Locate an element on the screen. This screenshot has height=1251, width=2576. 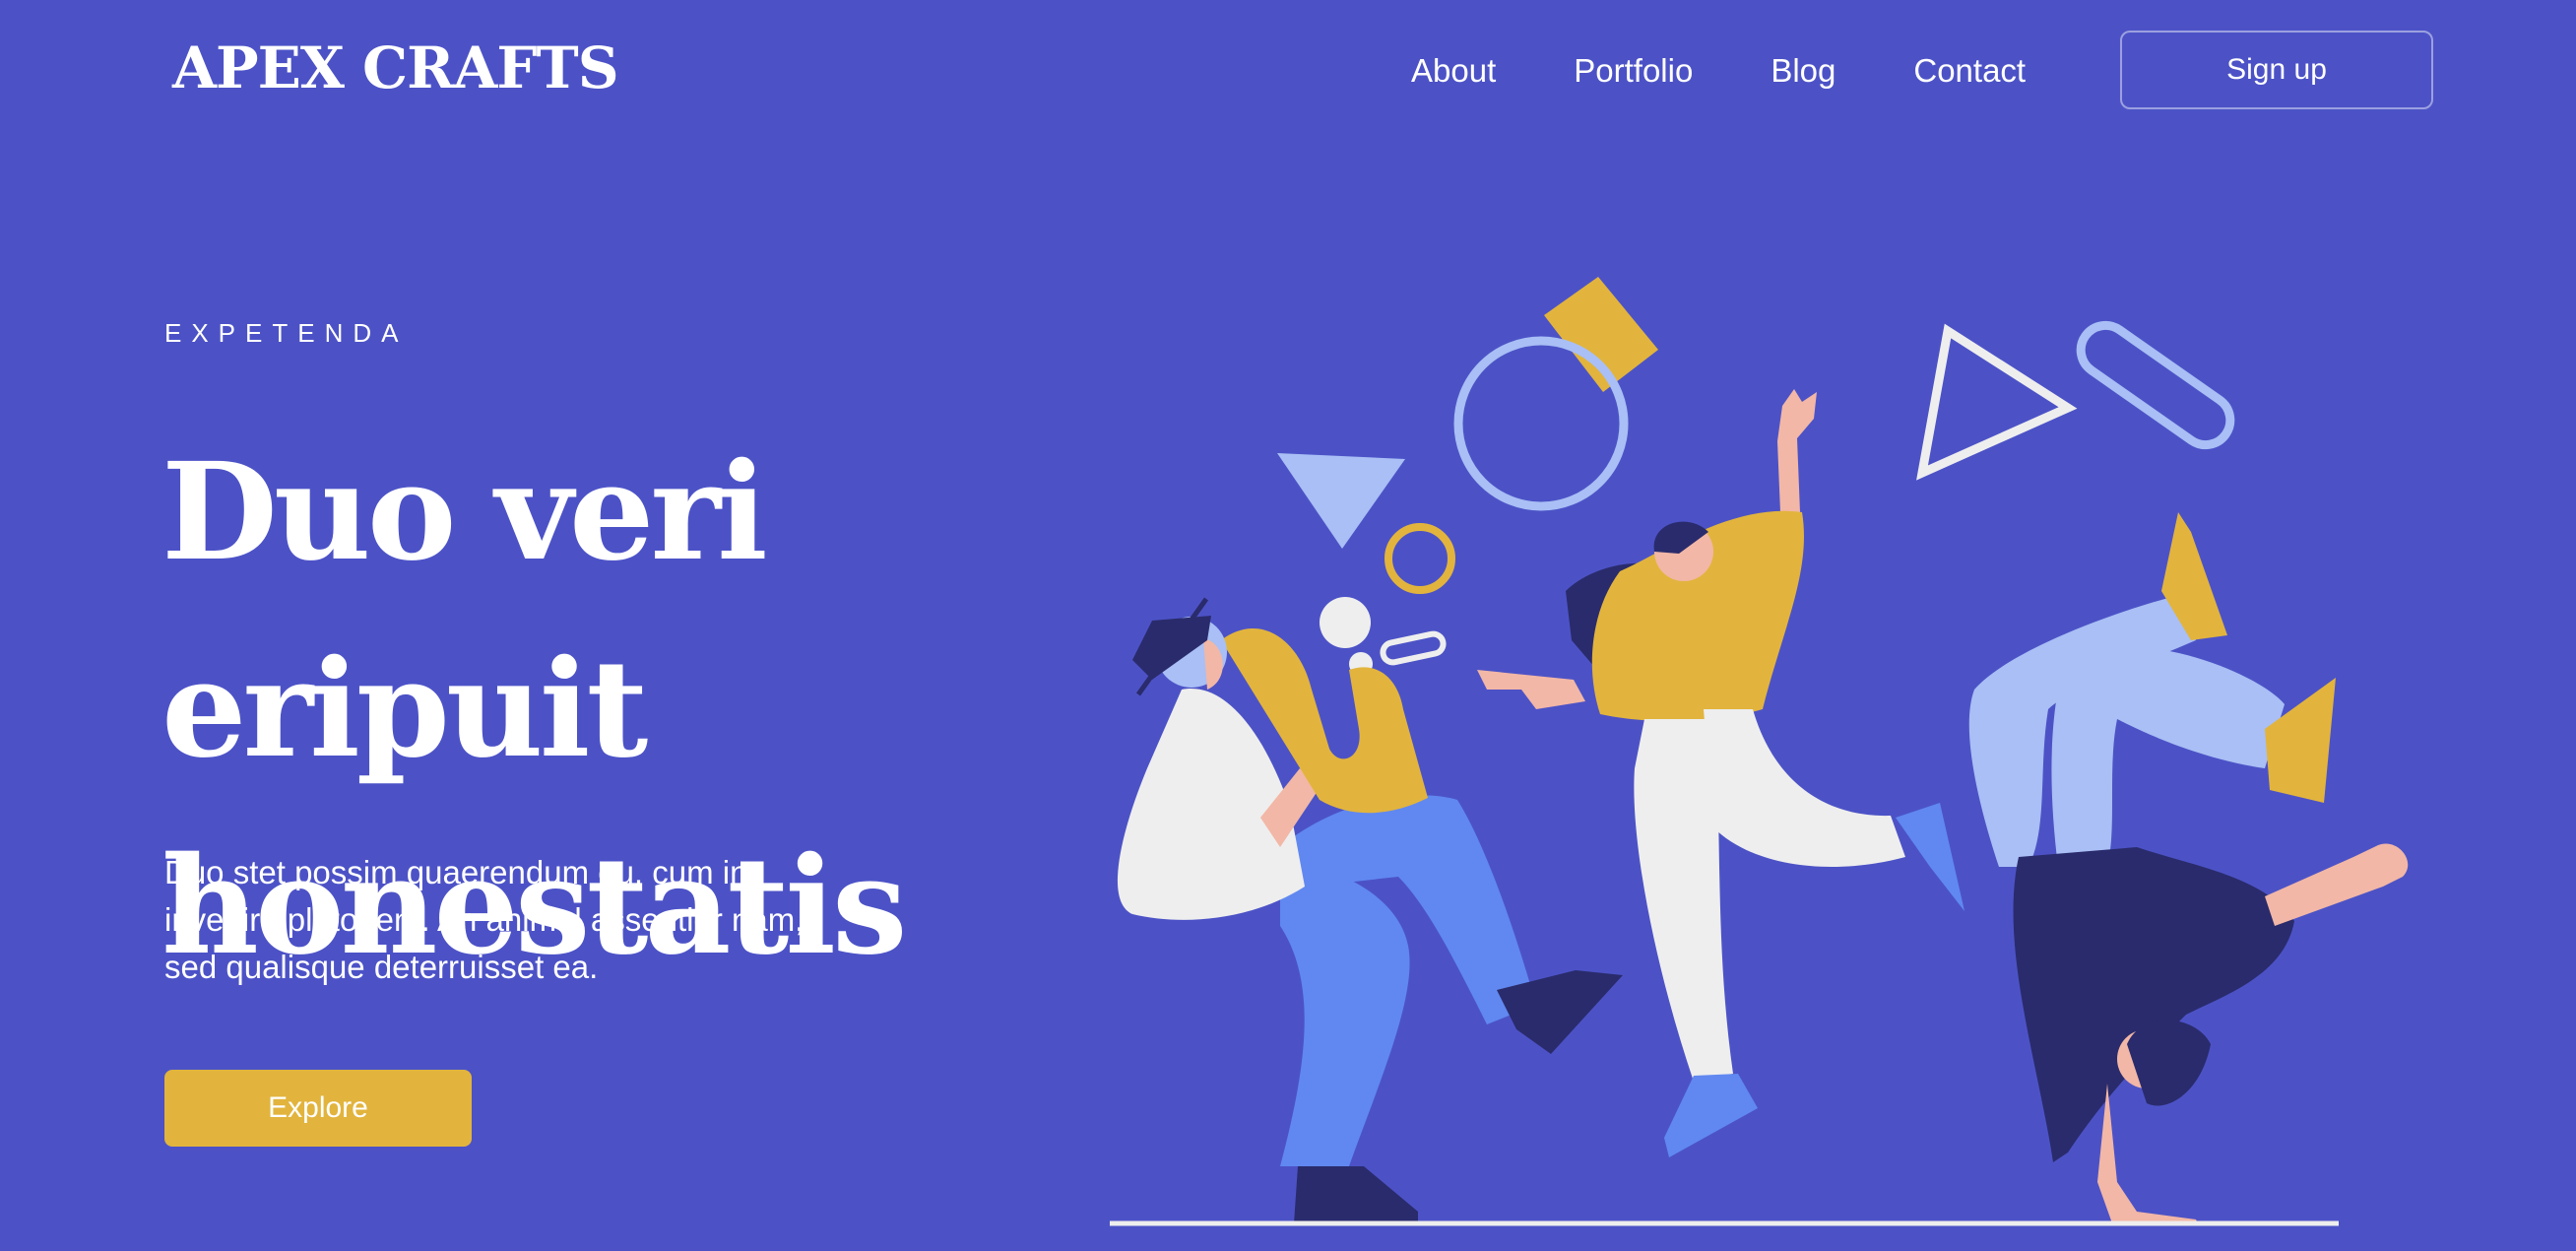
white-dot-shape is located at coordinates (1345, 622).